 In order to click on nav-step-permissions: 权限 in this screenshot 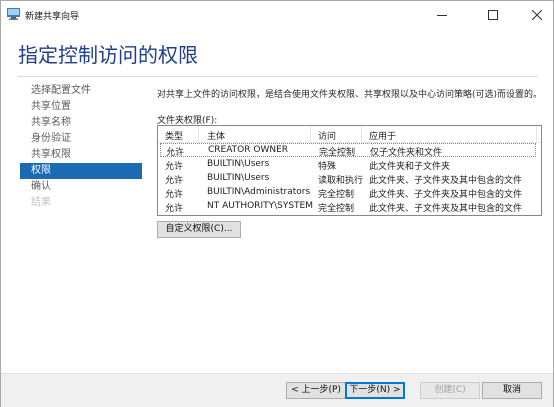, I will do `click(81, 171)`.